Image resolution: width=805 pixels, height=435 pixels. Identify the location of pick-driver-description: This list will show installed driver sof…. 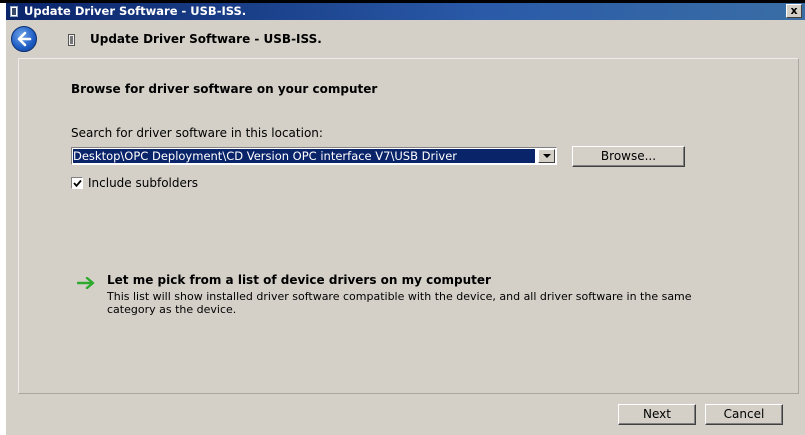
(399, 303).